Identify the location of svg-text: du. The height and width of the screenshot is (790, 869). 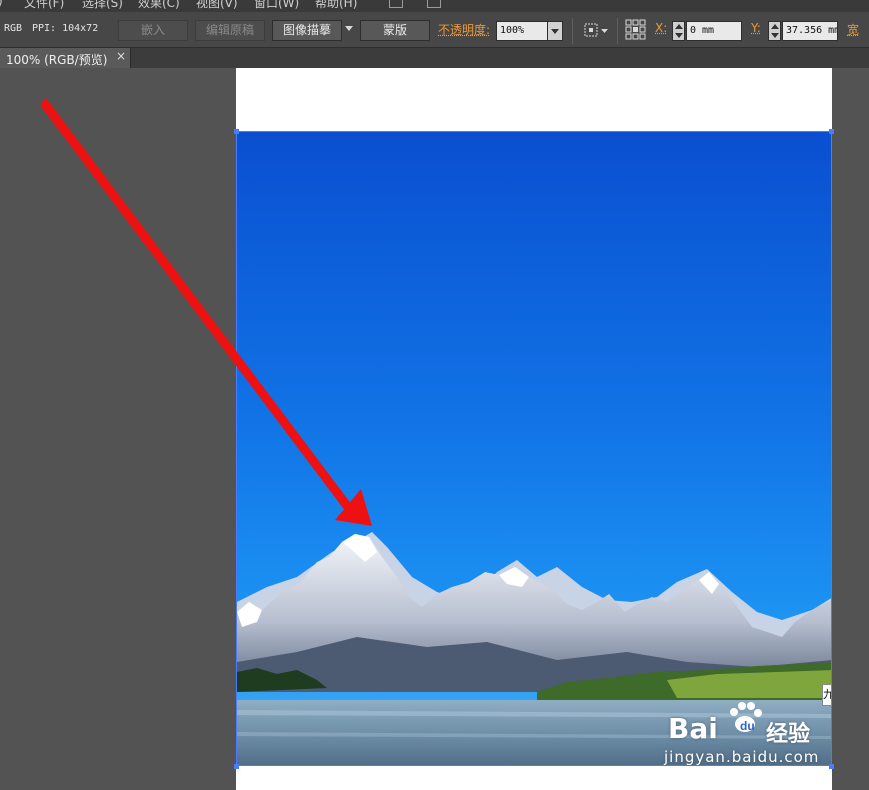
(747, 726).